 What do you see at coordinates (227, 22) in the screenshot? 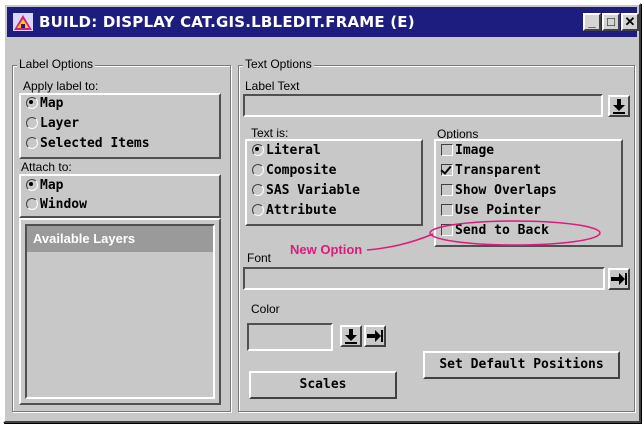
I see `window-title: BUILD: DISPLAY CAT.GIS.LBLEDIT.FRAME (E)` at bounding box center [227, 22].